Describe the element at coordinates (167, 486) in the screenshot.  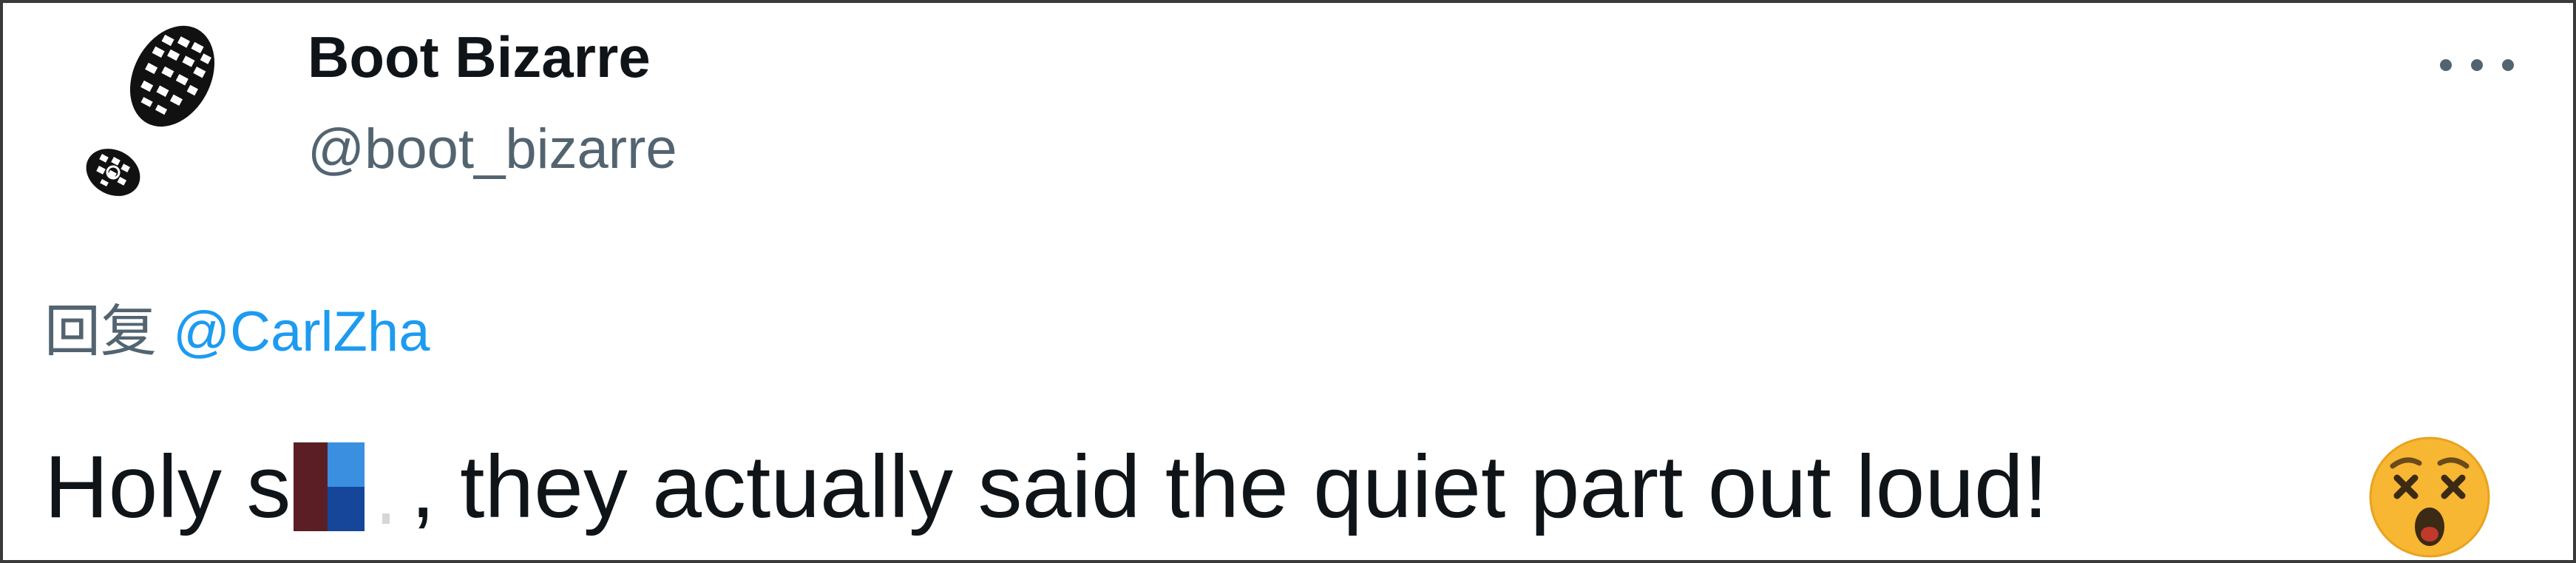
I see `tweet-text-start: Holy s` at that location.